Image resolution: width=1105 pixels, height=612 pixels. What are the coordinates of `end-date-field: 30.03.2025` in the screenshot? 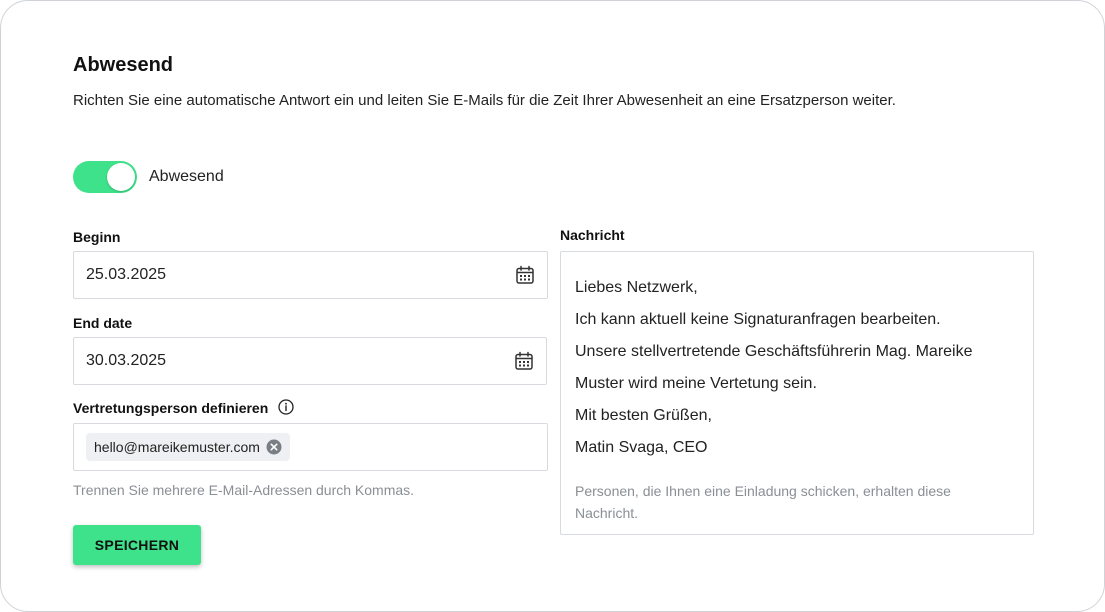 It's located at (310, 361).